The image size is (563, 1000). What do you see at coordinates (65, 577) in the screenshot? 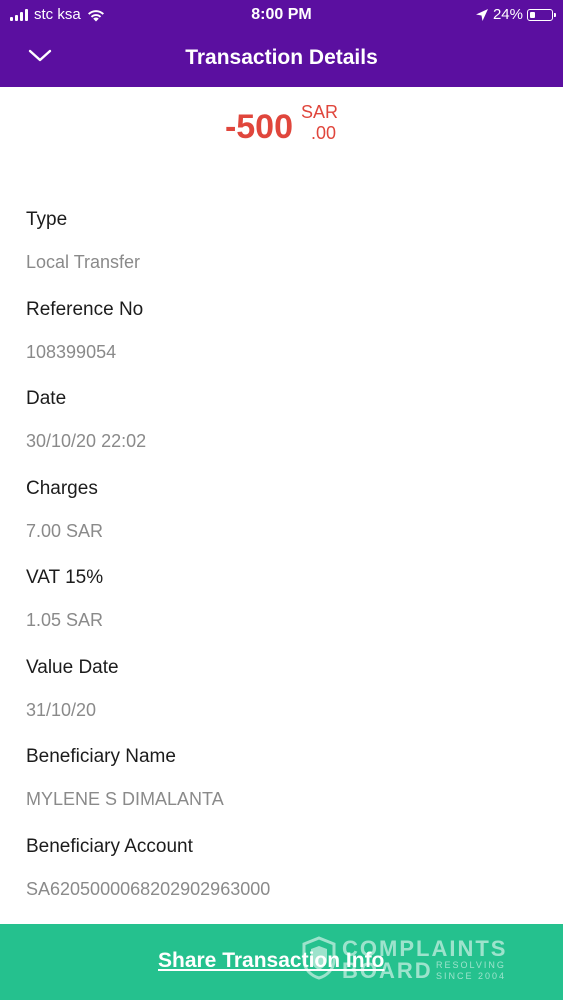
I see `detail-label: VAT 15%` at bounding box center [65, 577].